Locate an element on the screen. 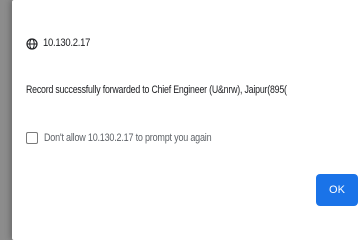  dialog-origin: 10.130.2.17 is located at coordinates (62, 43).